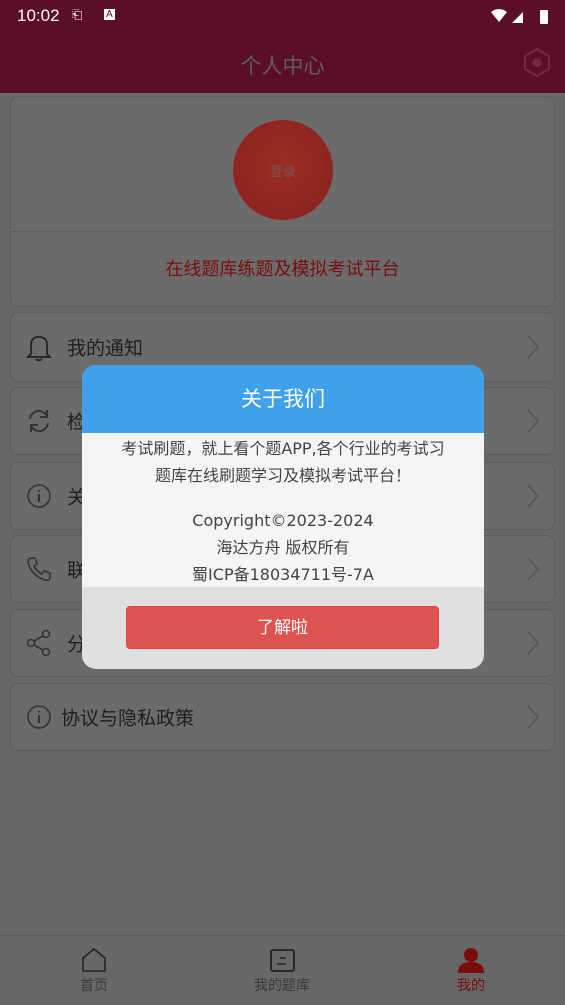  What do you see at coordinates (38, 643) in the screenshot?
I see `share-icon` at bounding box center [38, 643].